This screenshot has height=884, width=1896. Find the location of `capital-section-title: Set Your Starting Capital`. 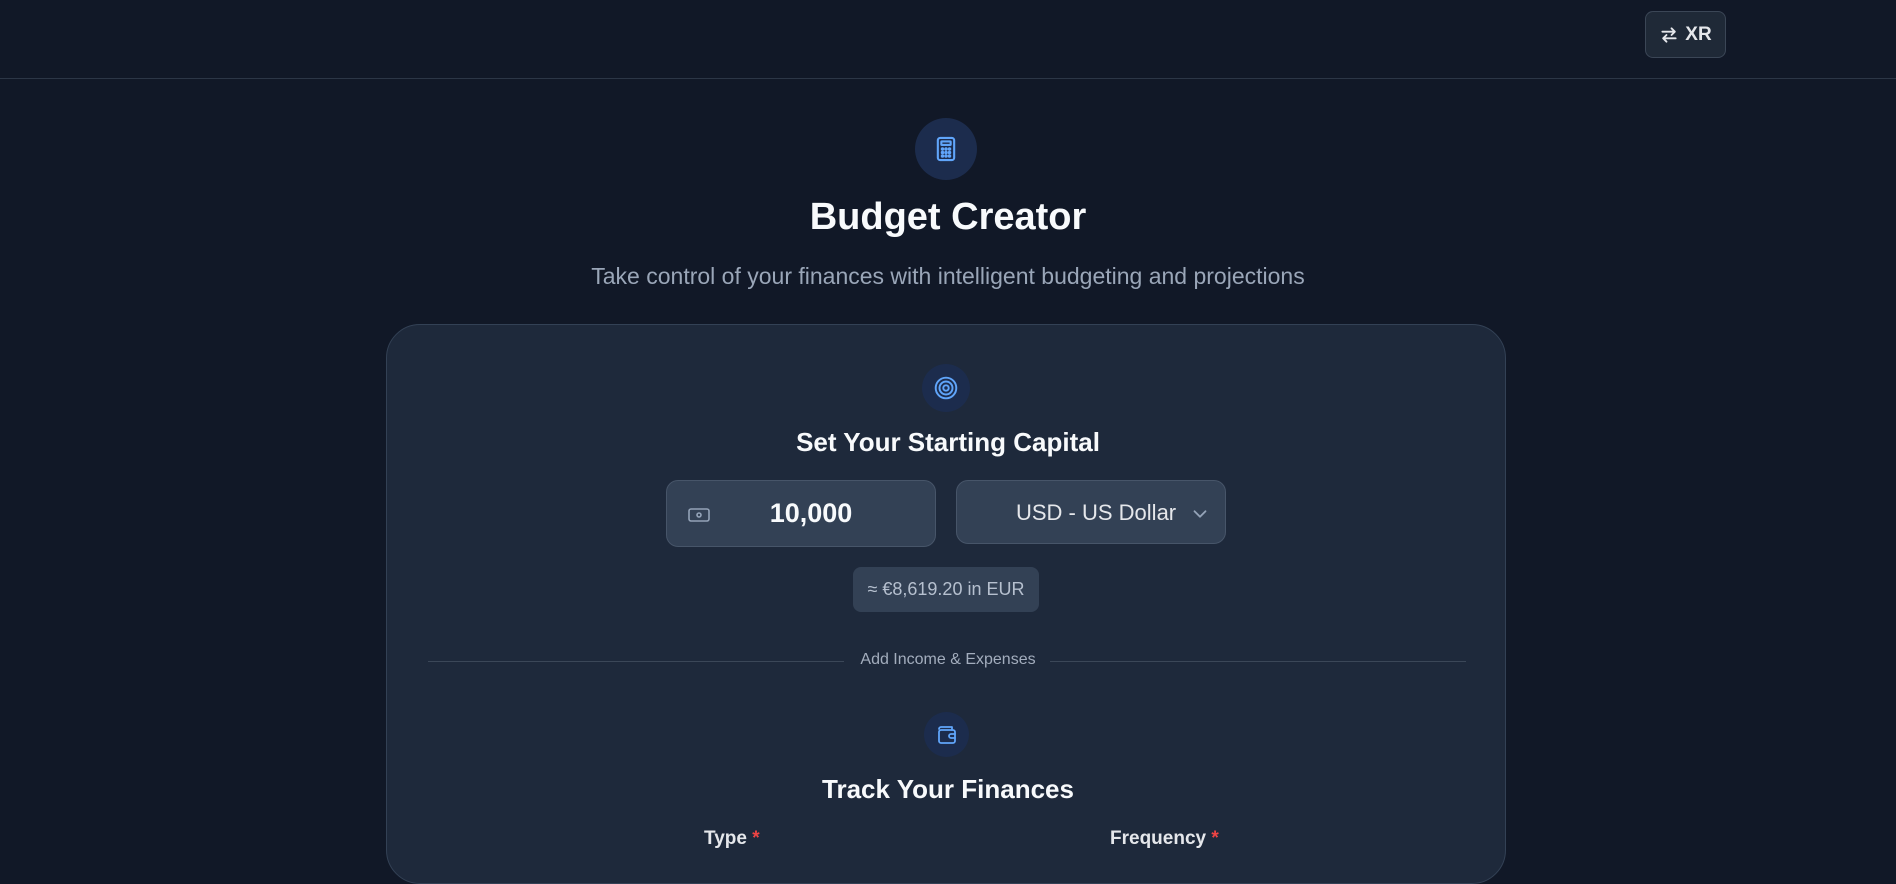

capital-section-title: Set Your Starting Capital is located at coordinates (948, 442).